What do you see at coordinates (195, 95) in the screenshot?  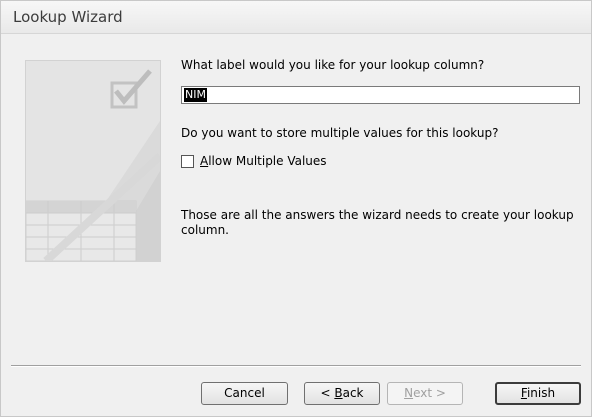 I see `lookup-label-value: NIM` at bounding box center [195, 95].